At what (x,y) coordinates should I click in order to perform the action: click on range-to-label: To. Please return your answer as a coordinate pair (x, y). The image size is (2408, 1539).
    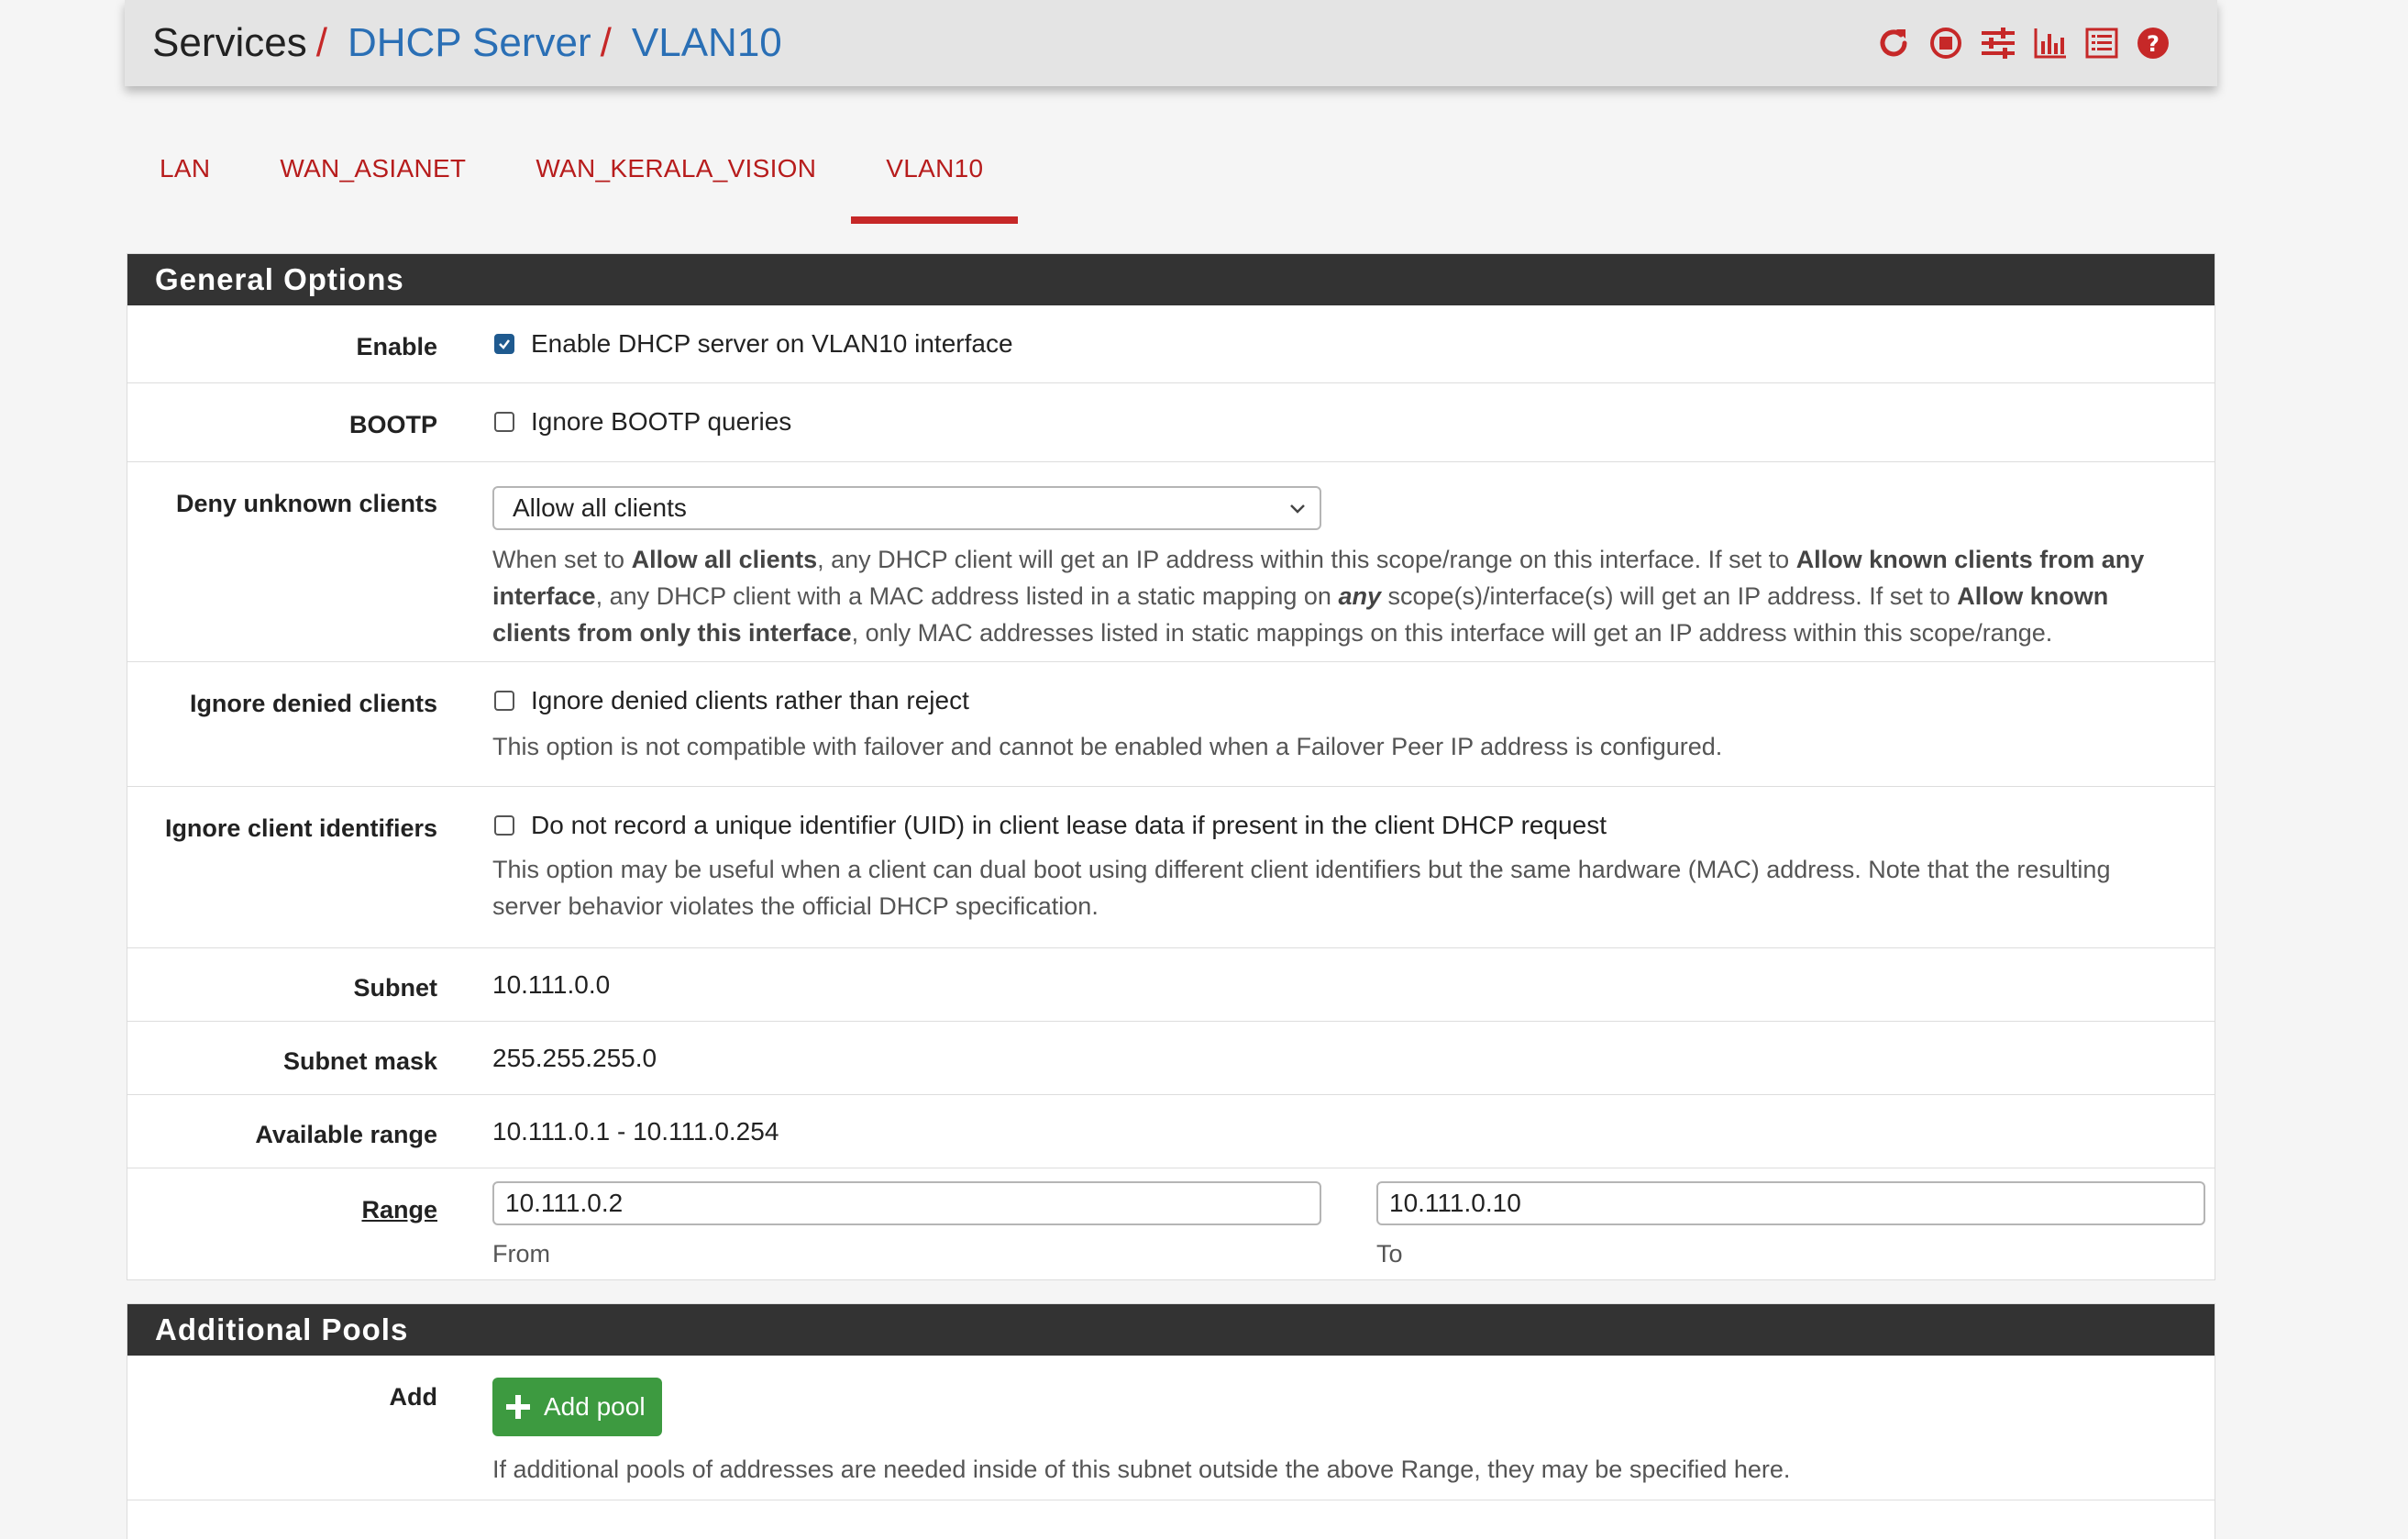
    Looking at the image, I should click on (1389, 1254).